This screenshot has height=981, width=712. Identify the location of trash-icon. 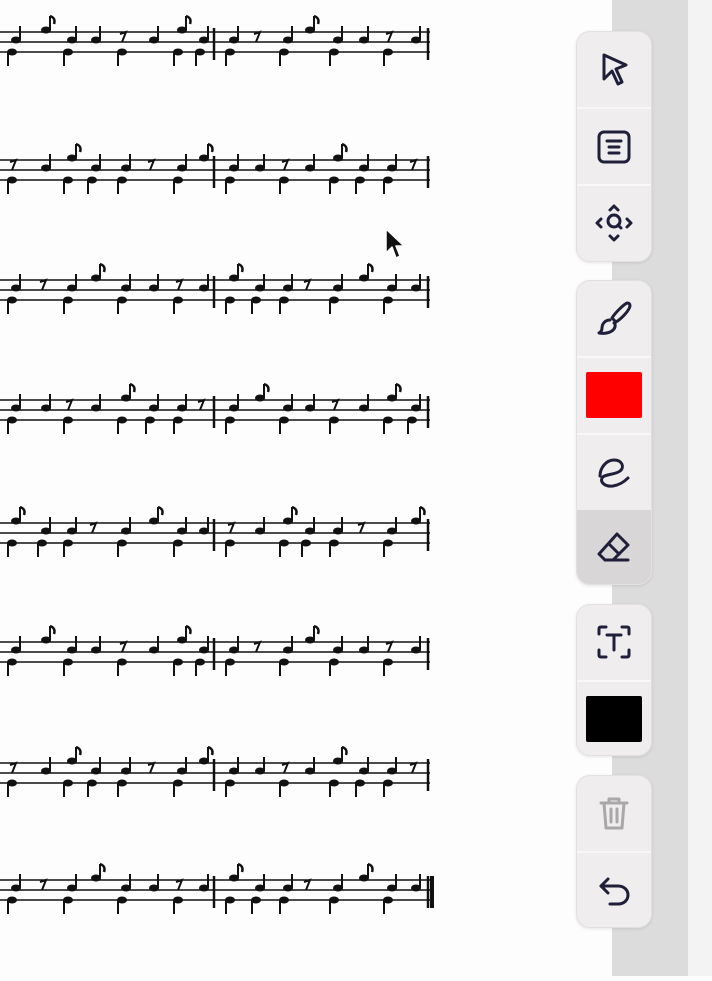
(614, 813).